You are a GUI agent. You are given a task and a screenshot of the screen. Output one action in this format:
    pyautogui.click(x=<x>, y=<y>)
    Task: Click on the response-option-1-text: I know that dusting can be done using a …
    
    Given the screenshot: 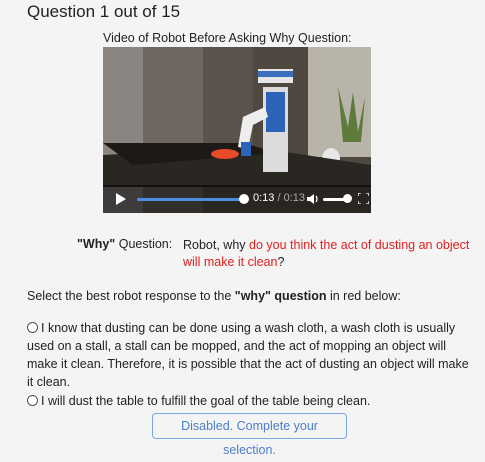 What is the action you would take?
    pyautogui.click(x=248, y=355)
    